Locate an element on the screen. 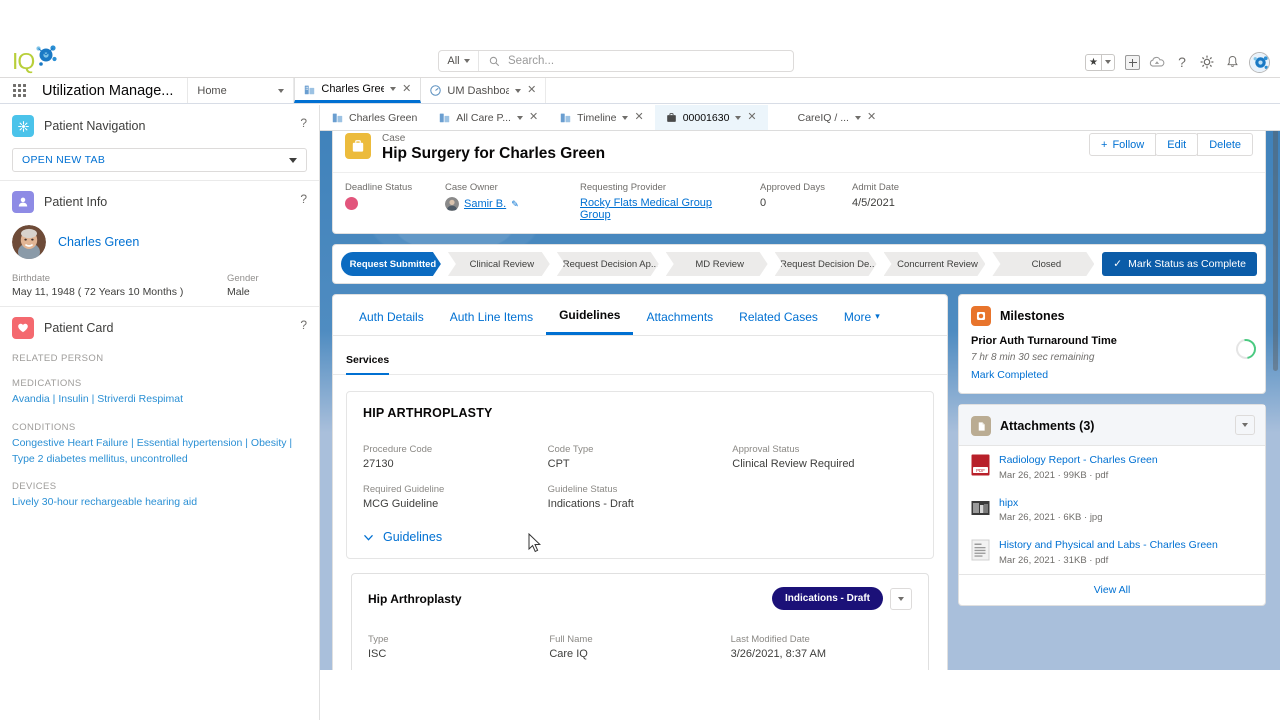 This screenshot has height=720, width=1280. path-step-md-review: MD Review is located at coordinates (717, 264).